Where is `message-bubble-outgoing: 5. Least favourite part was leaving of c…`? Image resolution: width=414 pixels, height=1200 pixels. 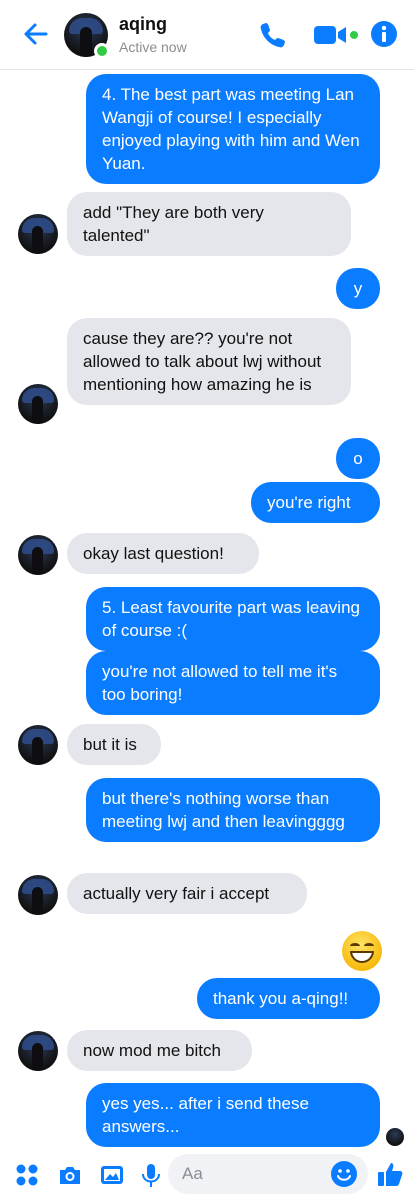 message-bubble-outgoing: 5. Least favourite part was leaving of c… is located at coordinates (233, 619).